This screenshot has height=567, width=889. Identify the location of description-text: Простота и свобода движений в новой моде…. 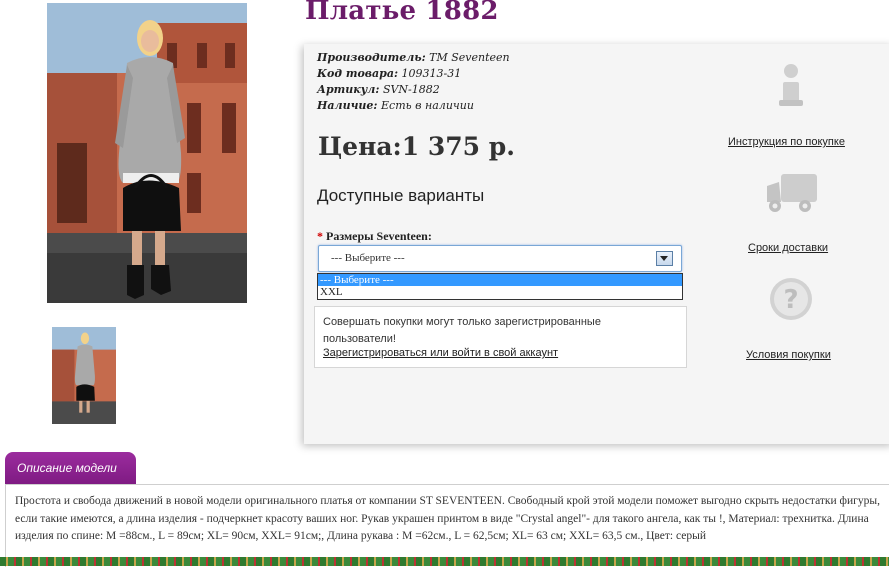
(447, 519).